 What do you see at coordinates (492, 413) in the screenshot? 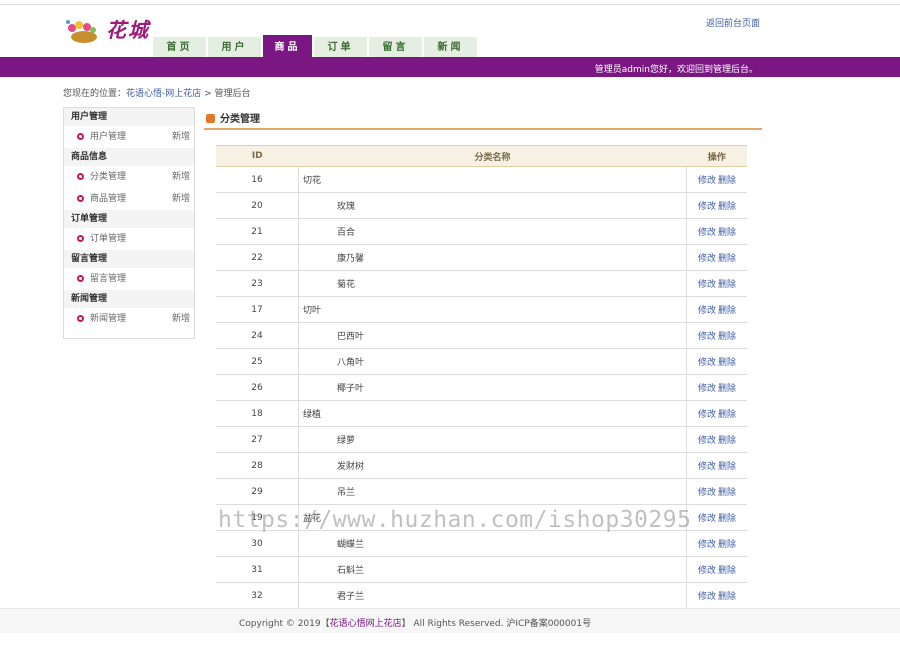
I see `cell-category-name: 绿植` at bounding box center [492, 413].